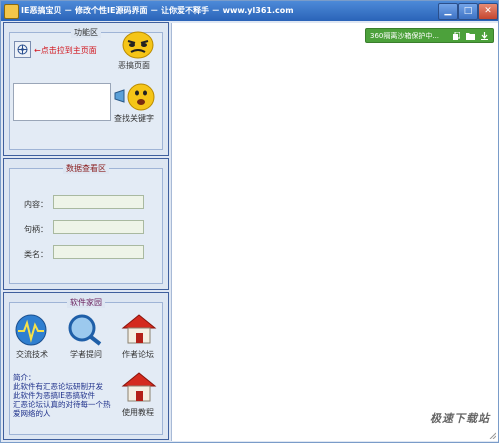 The height and width of the screenshot is (443, 499). I want to click on data-view-frame: 数据查看区 内容： 句柄： 类名：, so click(86, 223).